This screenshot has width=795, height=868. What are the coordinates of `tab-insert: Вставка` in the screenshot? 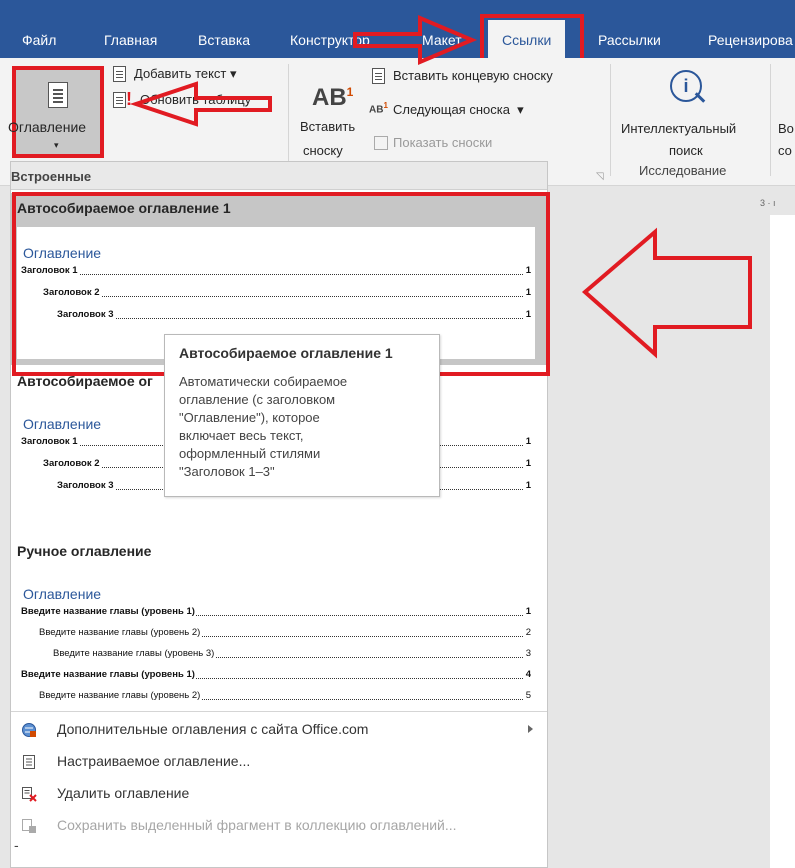 It's located at (224, 40).